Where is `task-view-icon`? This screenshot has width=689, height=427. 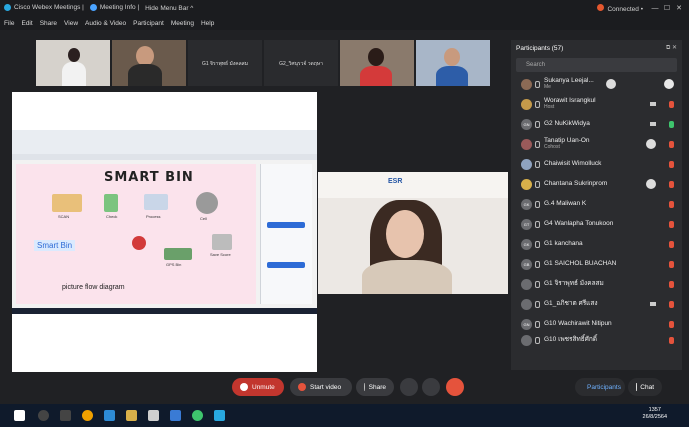 task-view-icon is located at coordinates (65, 415).